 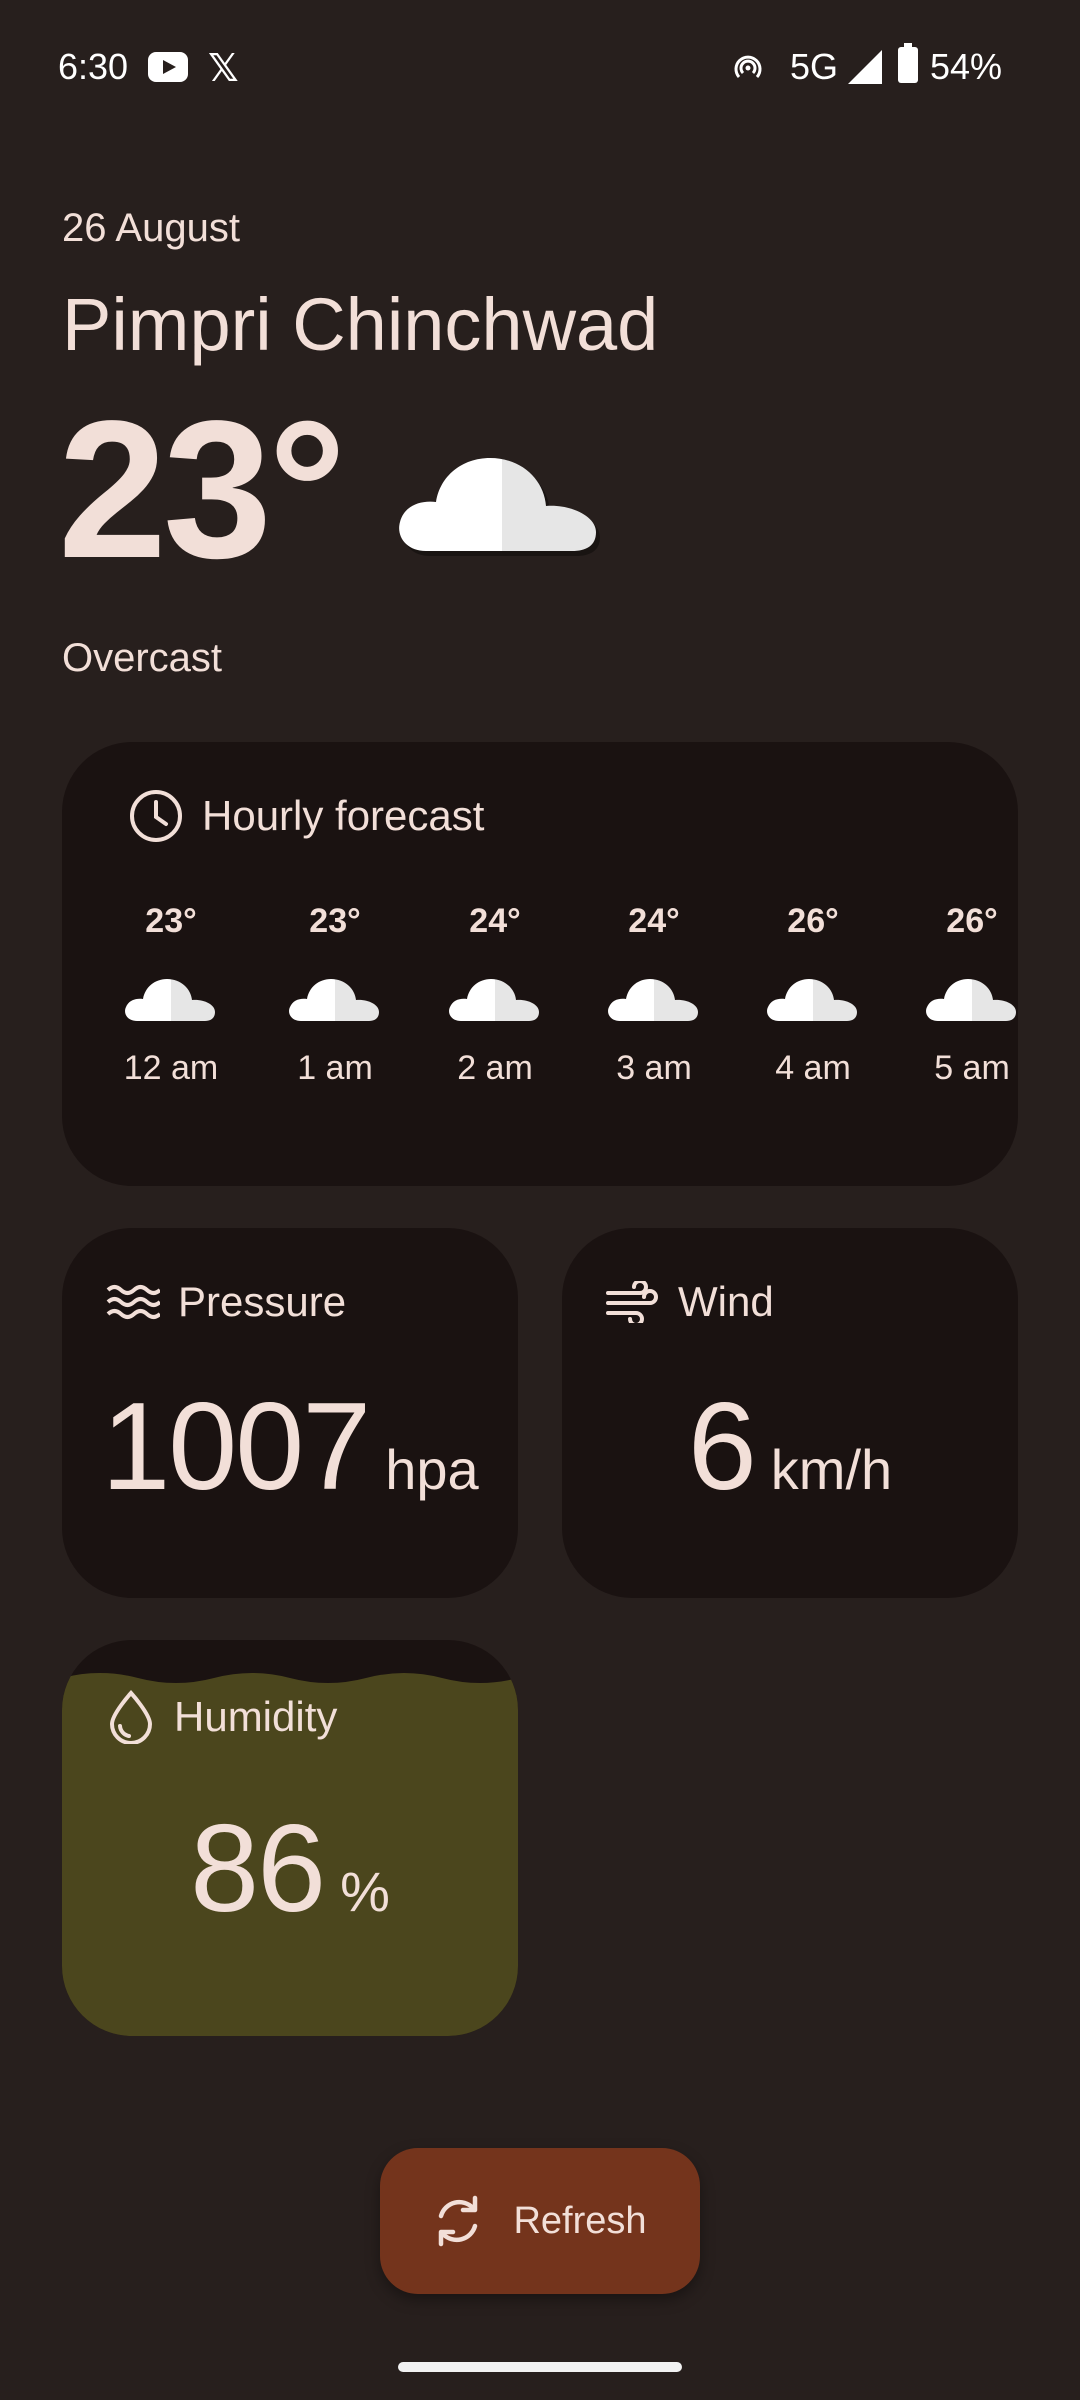 What do you see at coordinates (908, 63) in the screenshot?
I see `battery-charging-icon` at bounding box center [908, 63].